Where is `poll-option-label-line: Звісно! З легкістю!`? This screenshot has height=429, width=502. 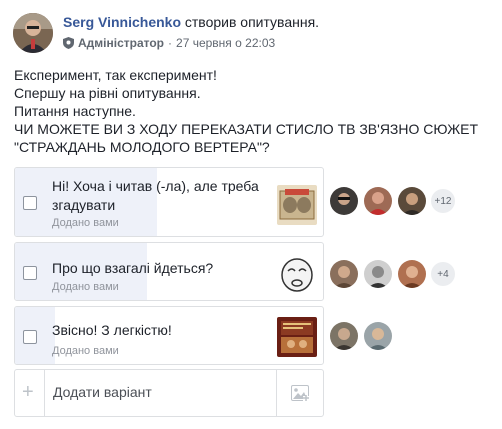 poll-option-label-line: Звісно! З легкістю! is located at coordinates (112, 330).